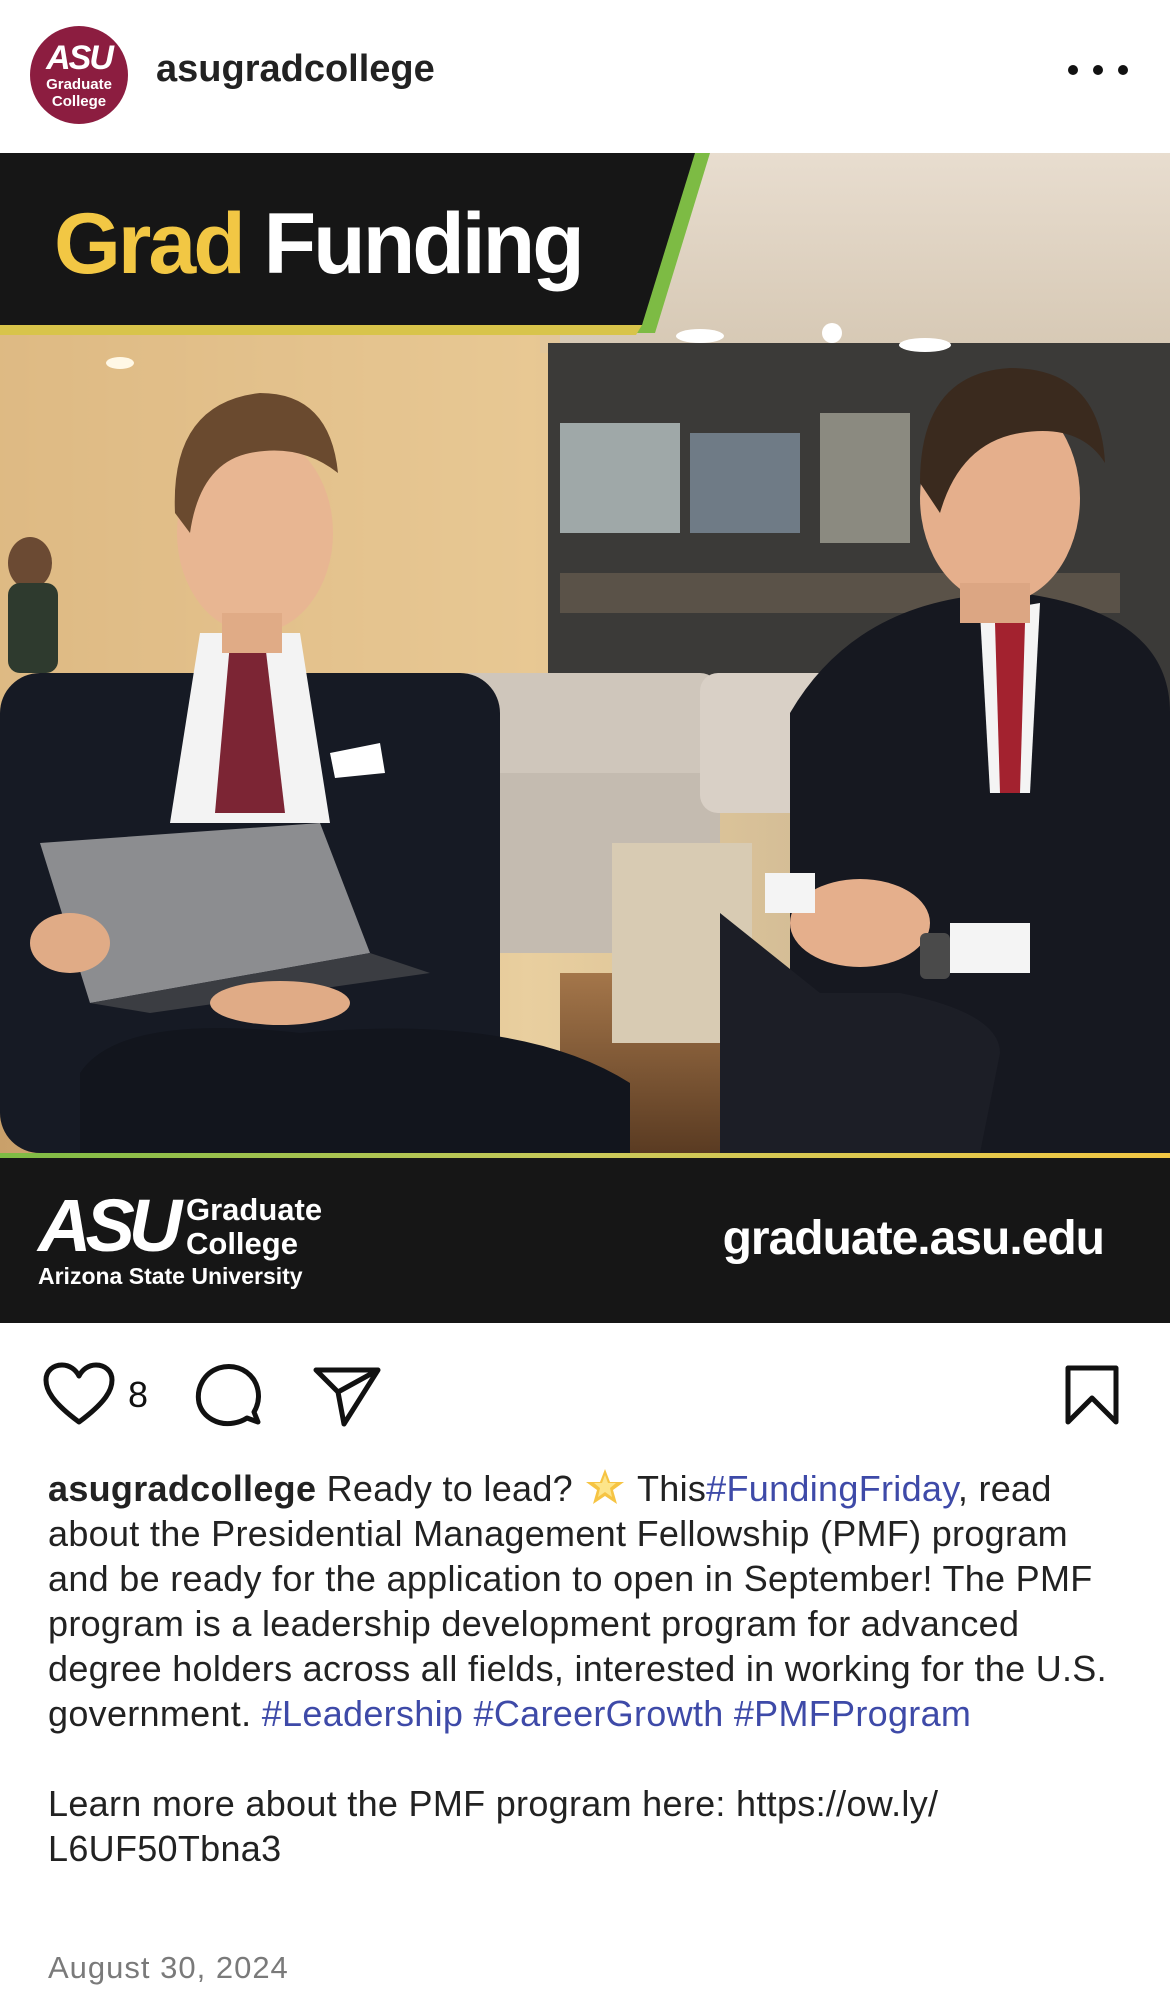 The height and width of the screenshot is (1999, 1170). I want to click on avatar-line1: Graduate, so click(79, 84).